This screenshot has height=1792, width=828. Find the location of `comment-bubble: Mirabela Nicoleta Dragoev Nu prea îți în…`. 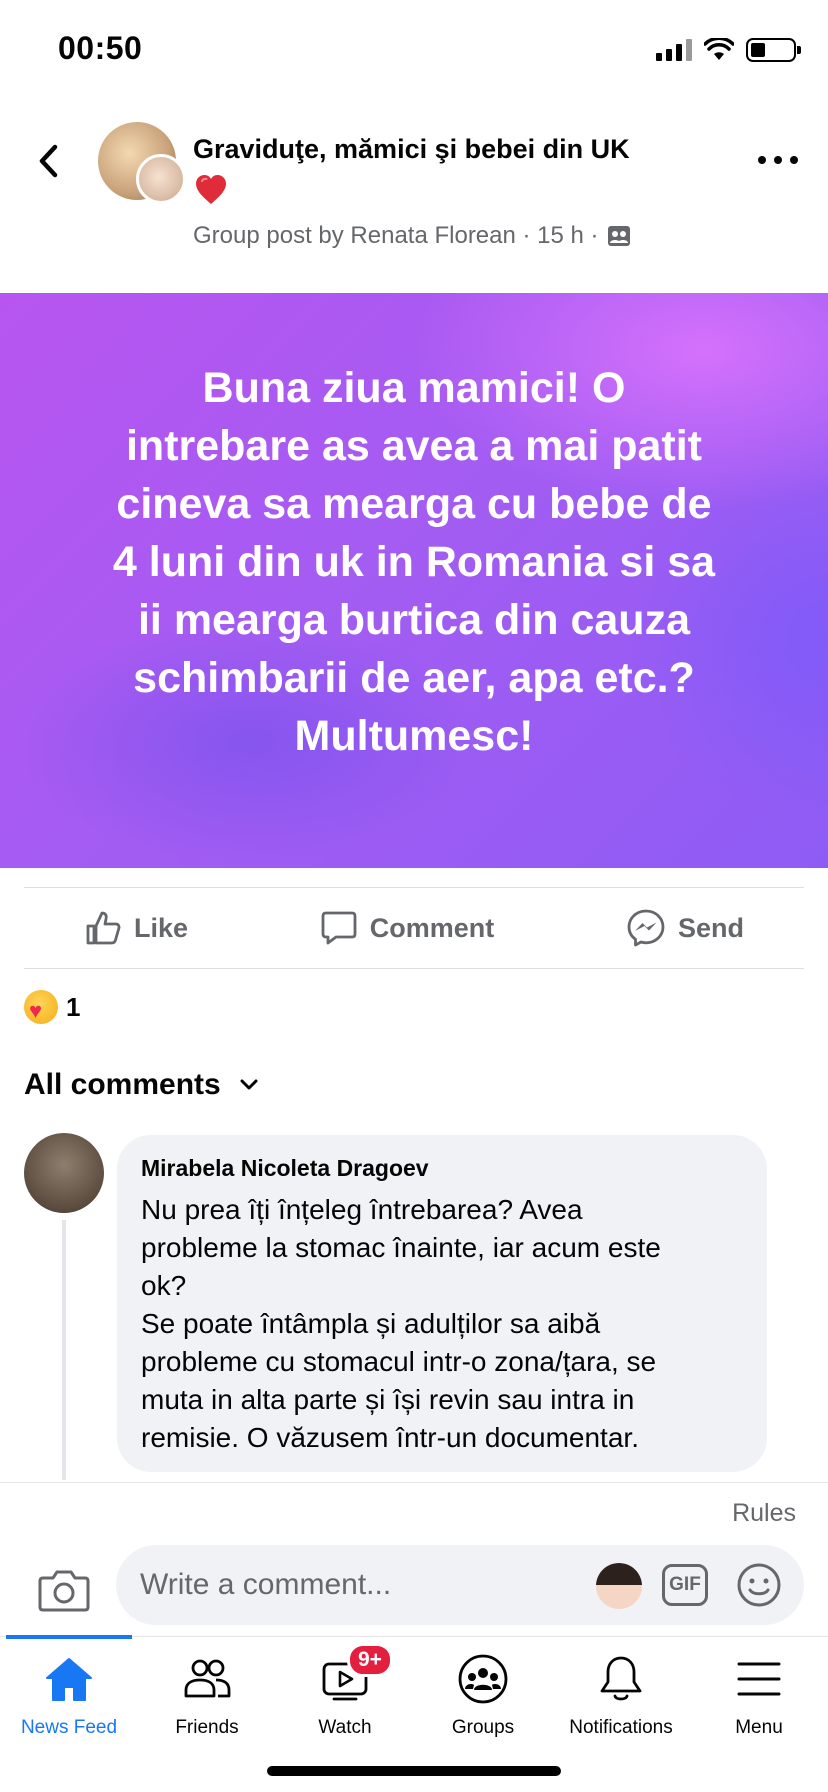

comment-bubble: Mirabela Nicoleta Dragoev Nu prea îți în… is located at coordinates (442, 1303).